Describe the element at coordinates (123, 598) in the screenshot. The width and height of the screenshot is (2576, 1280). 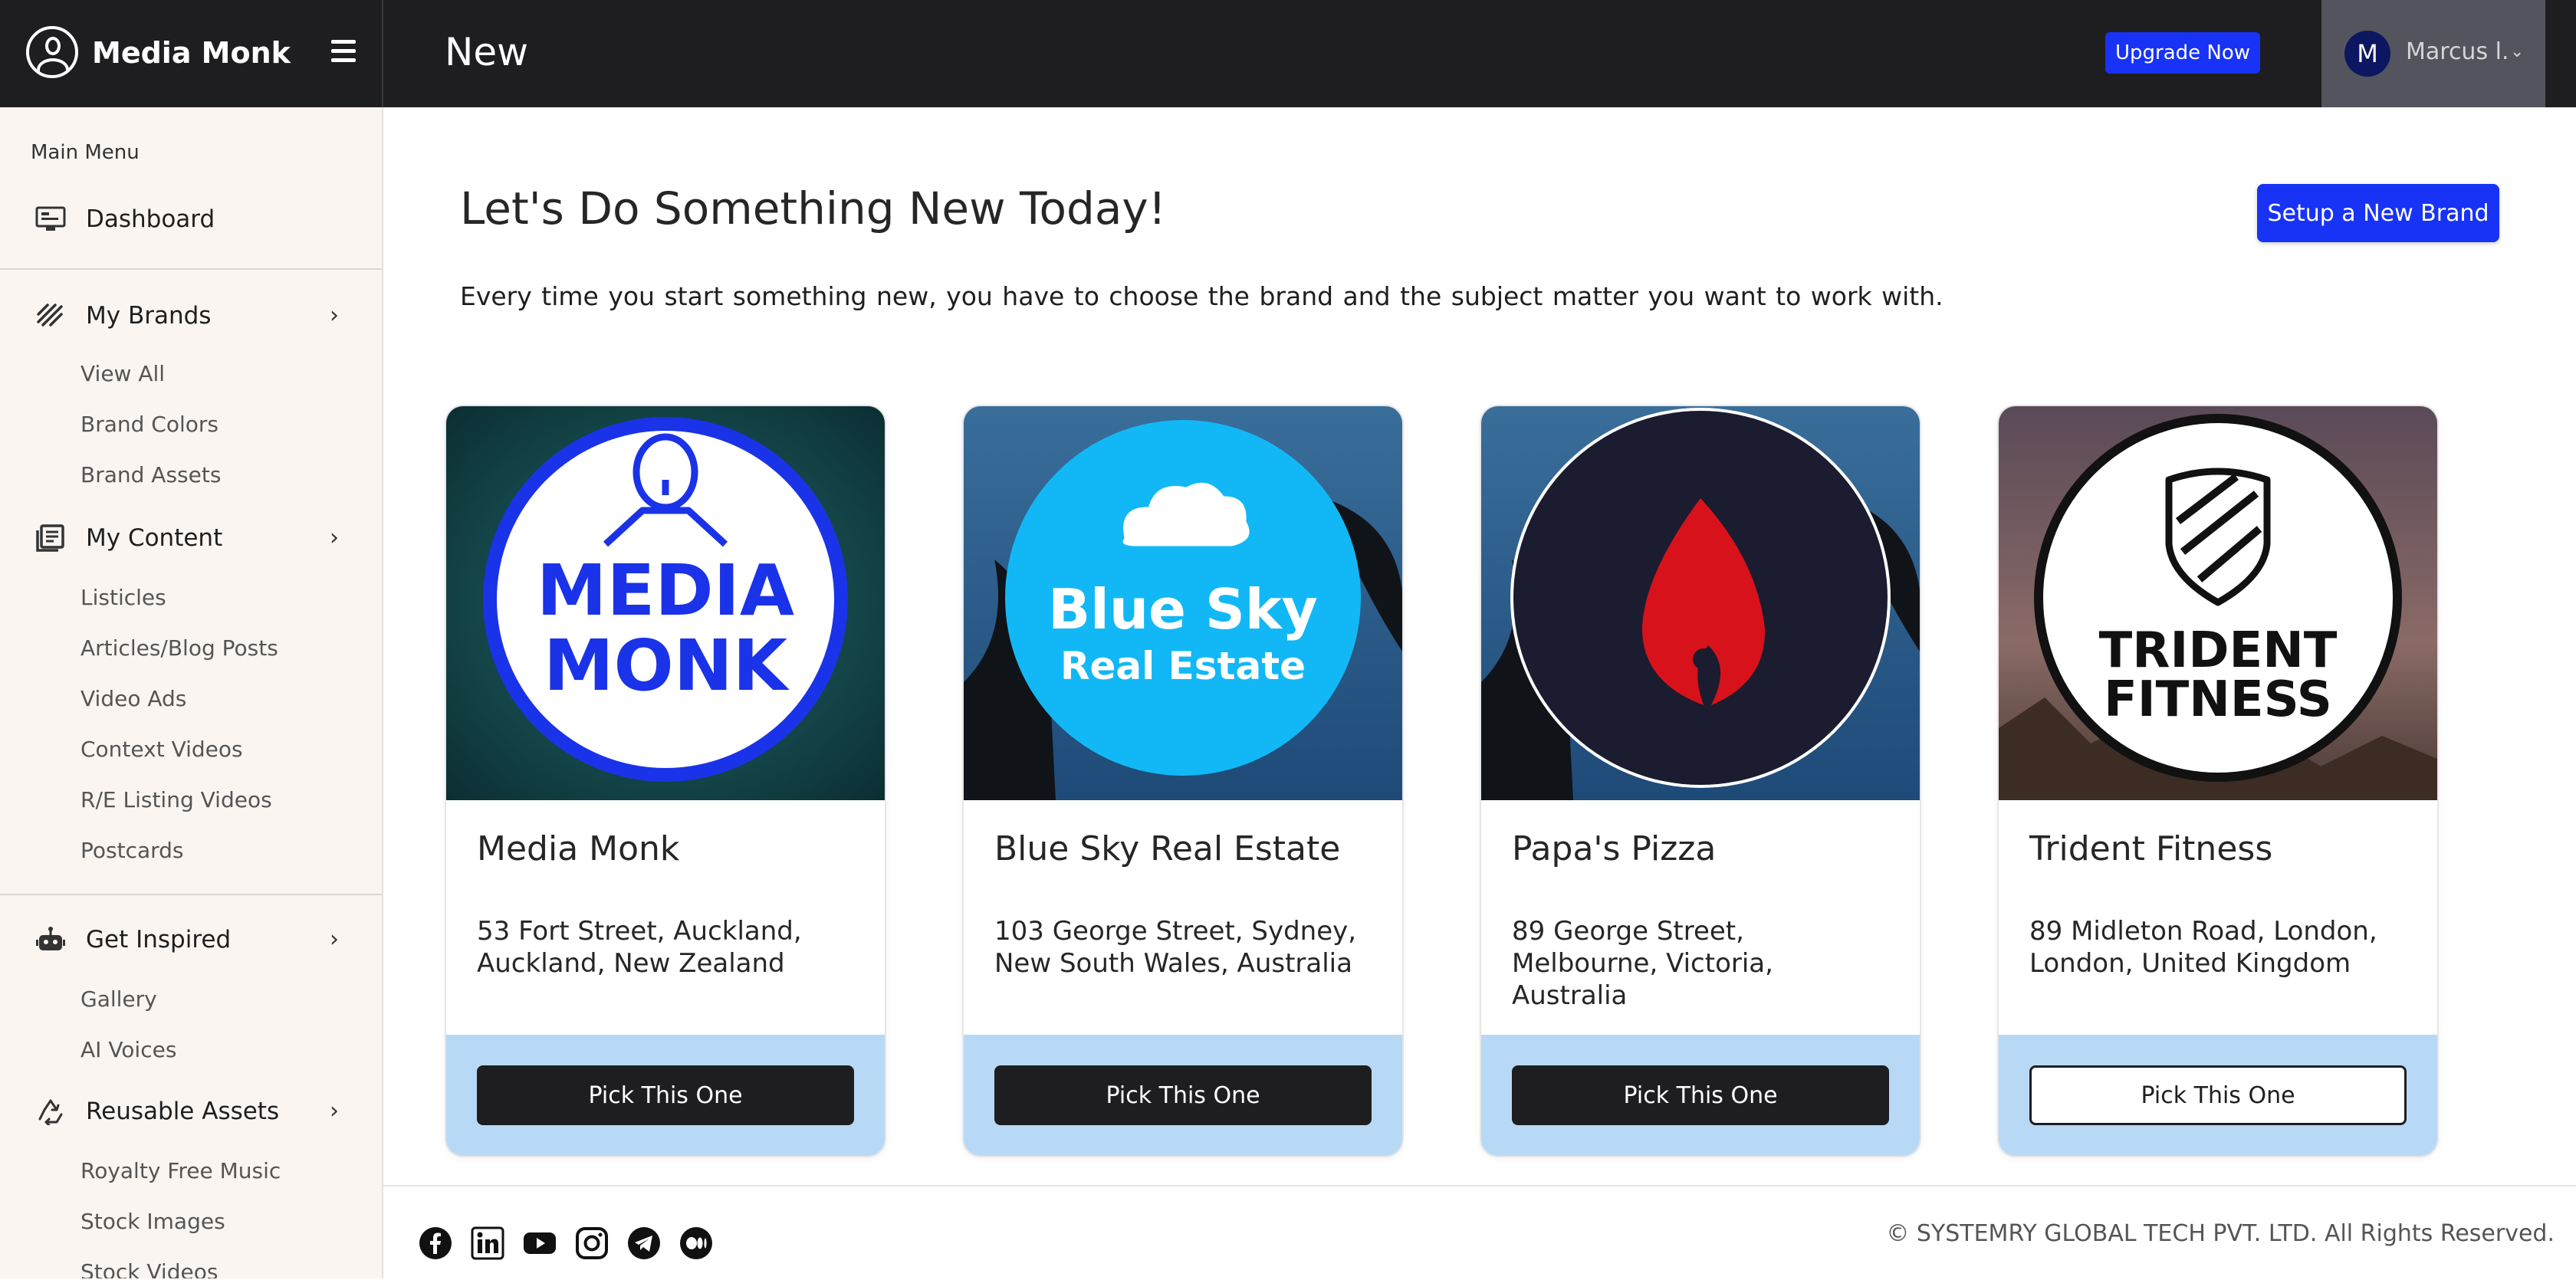
I see `sidebar-subitem-listicles: Listicles` at that location.